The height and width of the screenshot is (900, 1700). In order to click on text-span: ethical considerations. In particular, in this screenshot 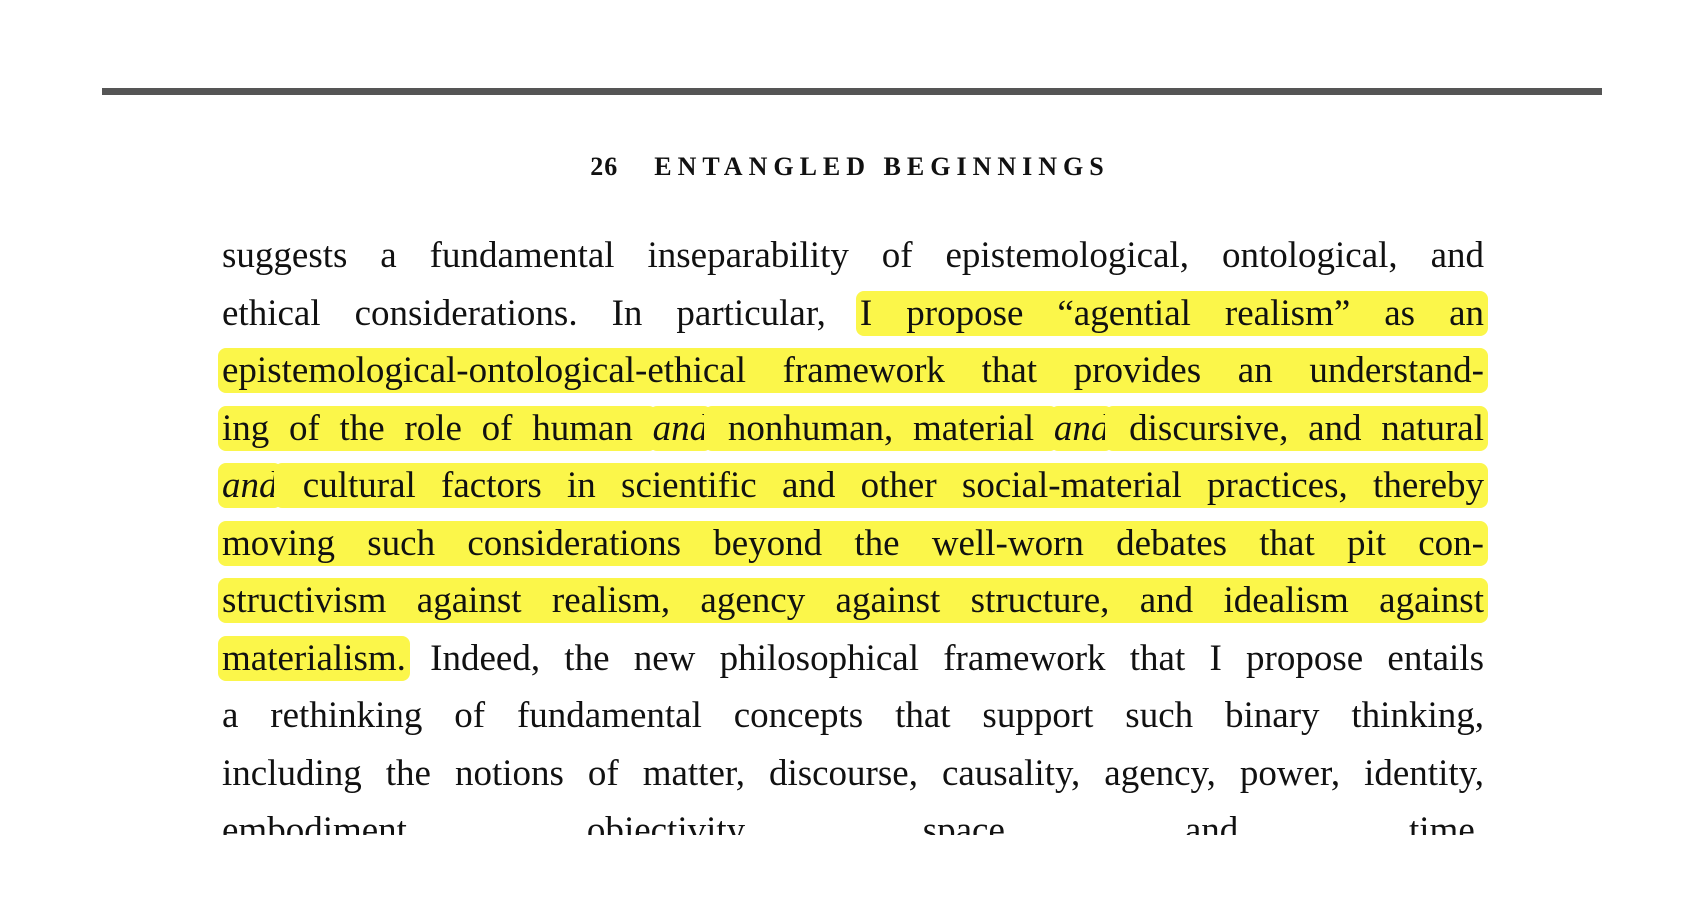, I will do `click(541, 313)`.